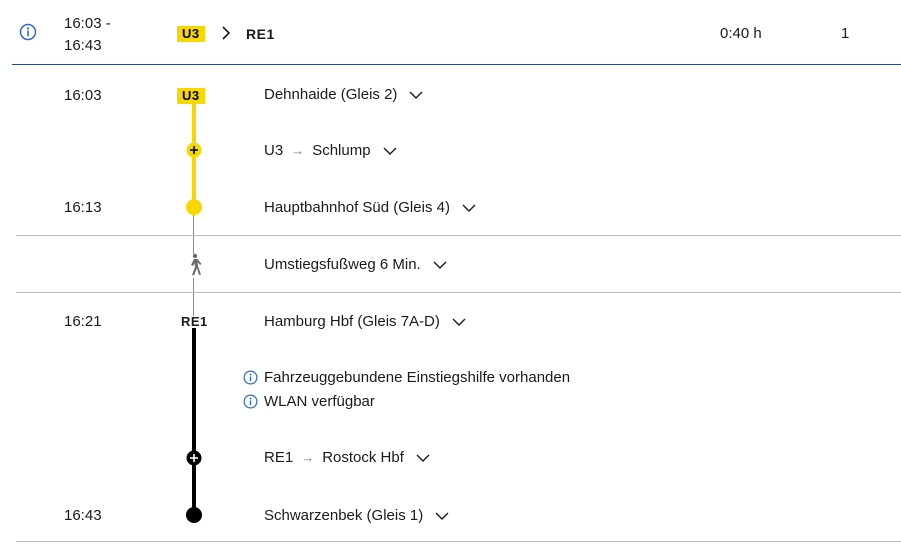 The image size is (901, 556). I want to click on stop-name: Hauptbahnhof Süd (Gleis 4), so click(357, 207).